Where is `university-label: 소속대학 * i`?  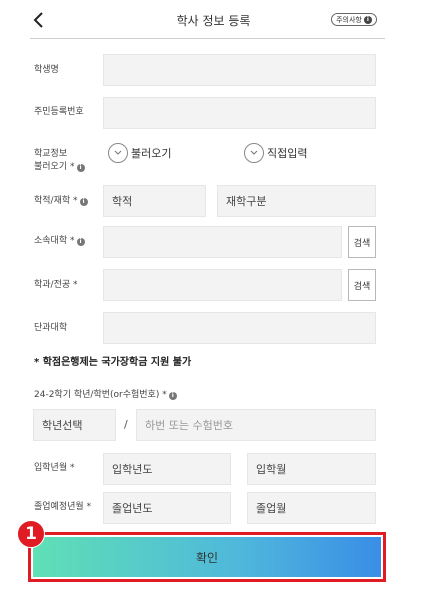 university-label: 소속대학 * i is located at coordinates (59, 241).